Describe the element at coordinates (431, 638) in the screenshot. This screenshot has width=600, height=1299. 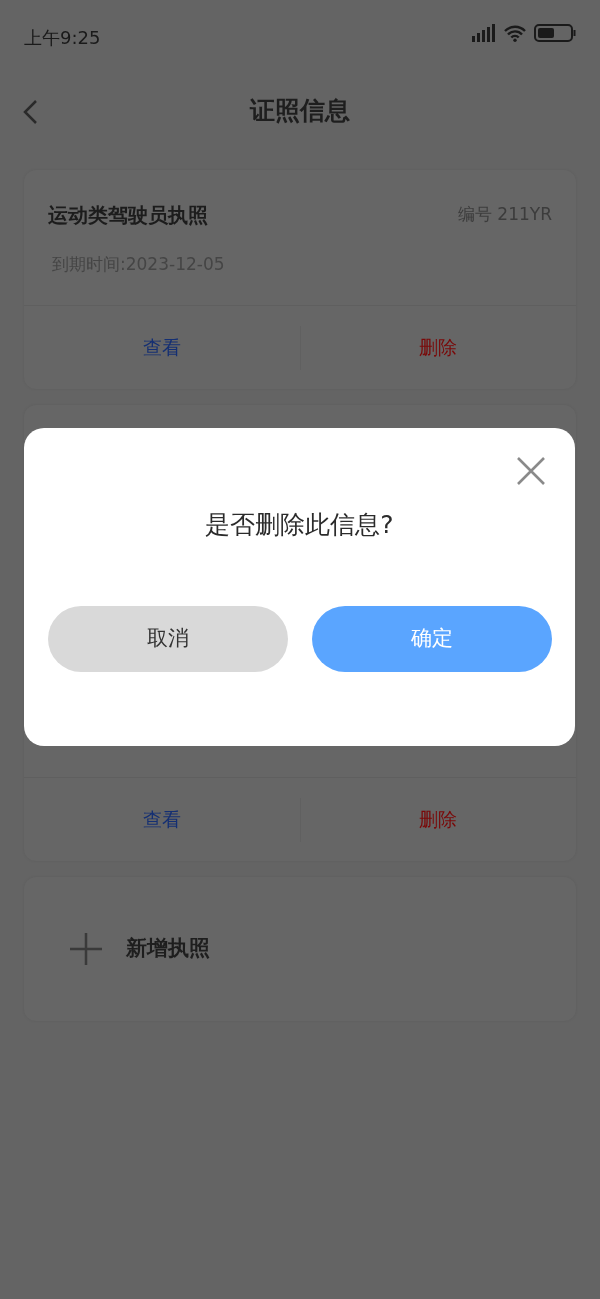
I see `confirm-button: 确定` at that location.